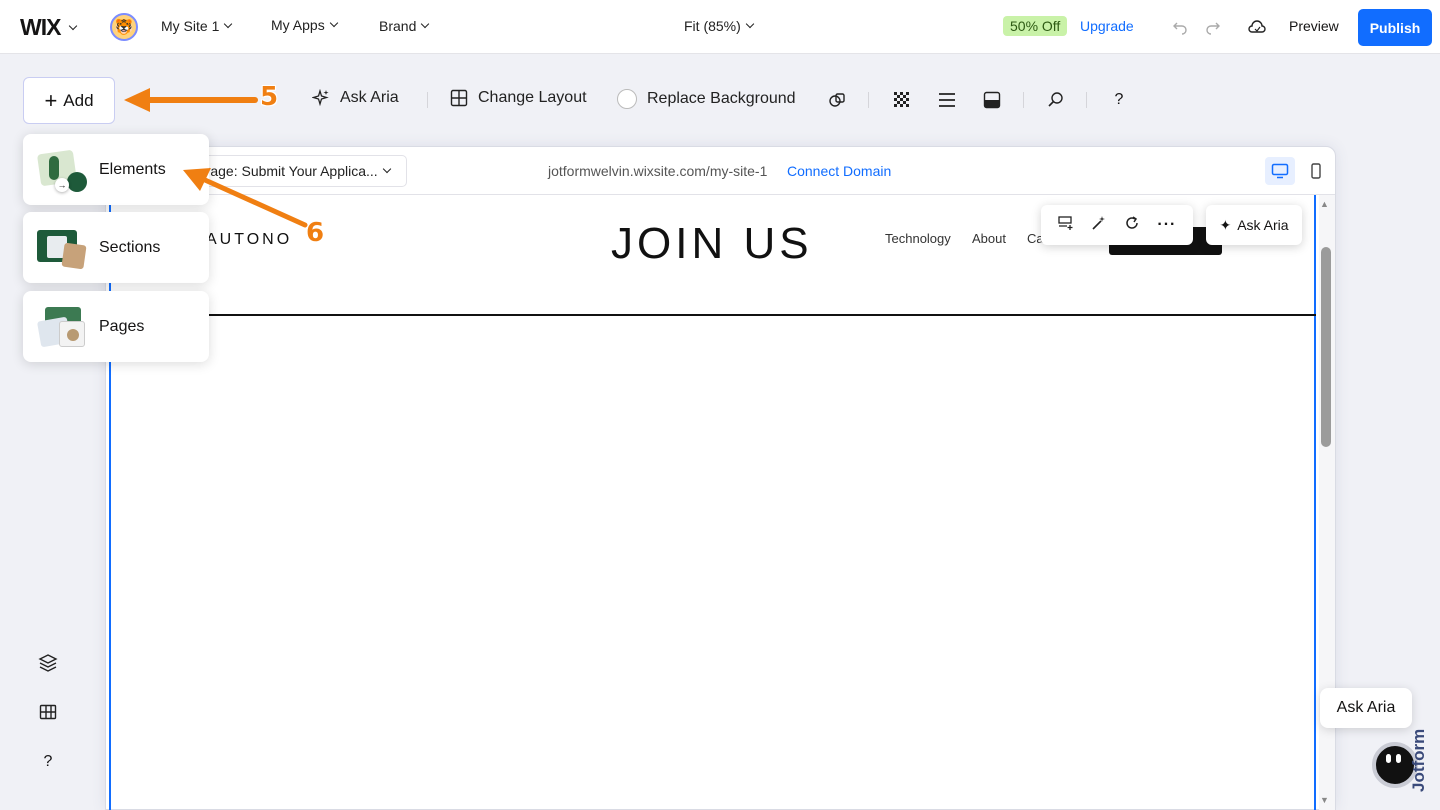  What do you see at coordinates (78, 100) in the screenshot?
I see `add-label: Add` at bounding box center [78, 100].